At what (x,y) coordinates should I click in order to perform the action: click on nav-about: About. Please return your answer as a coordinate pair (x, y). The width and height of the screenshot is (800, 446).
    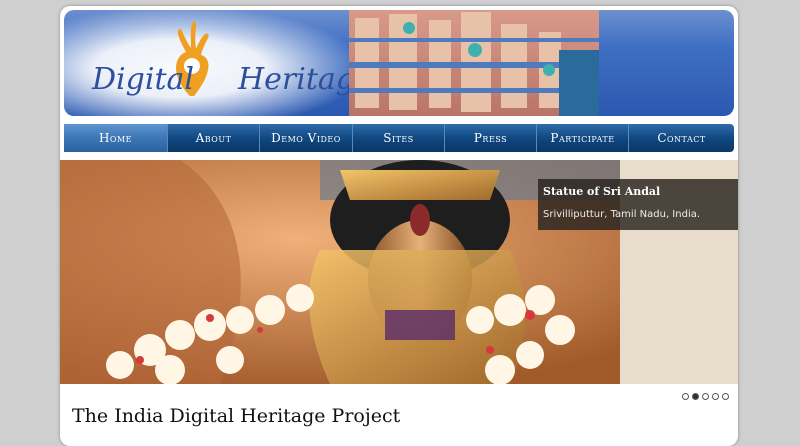
    Looking at the image, I should click on (214, 138).